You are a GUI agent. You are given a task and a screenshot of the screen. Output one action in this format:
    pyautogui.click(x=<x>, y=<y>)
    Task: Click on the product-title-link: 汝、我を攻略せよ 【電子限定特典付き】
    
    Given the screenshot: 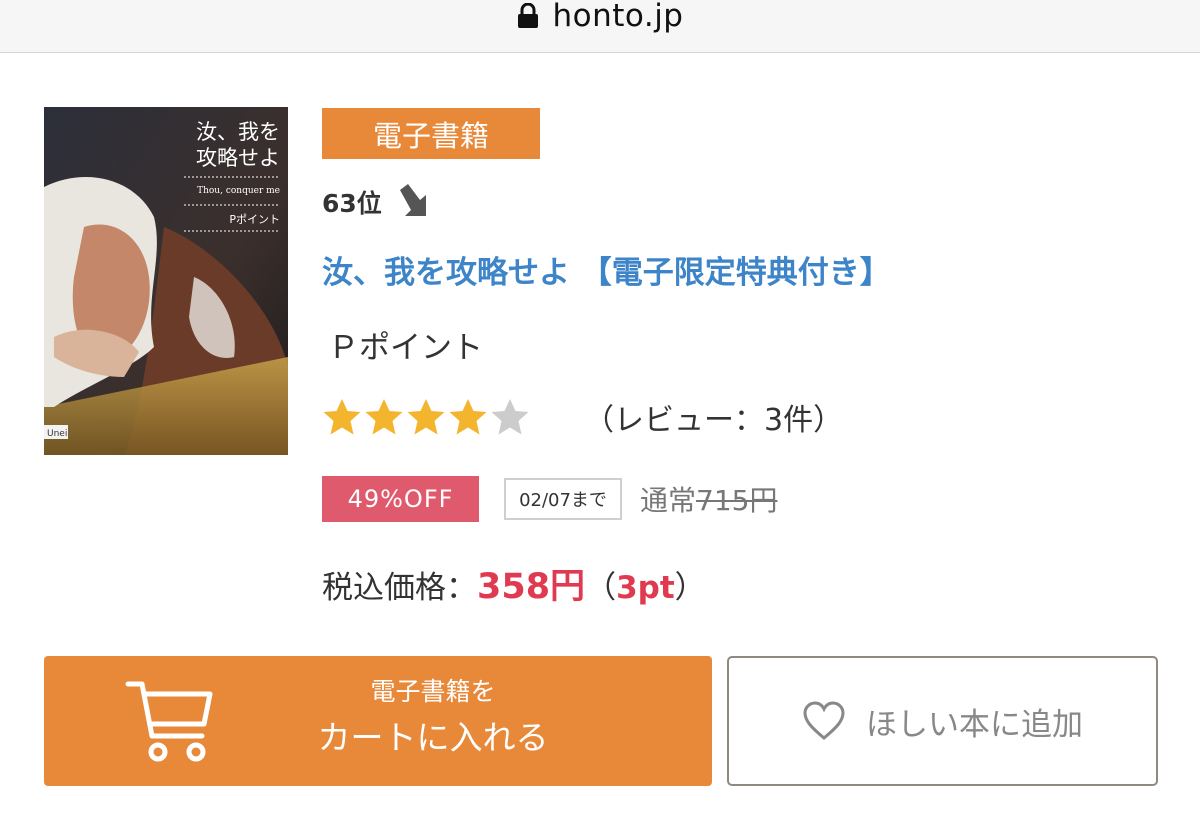 What is the action you would take?
    pyautogui.click(x=606, y=269)
    